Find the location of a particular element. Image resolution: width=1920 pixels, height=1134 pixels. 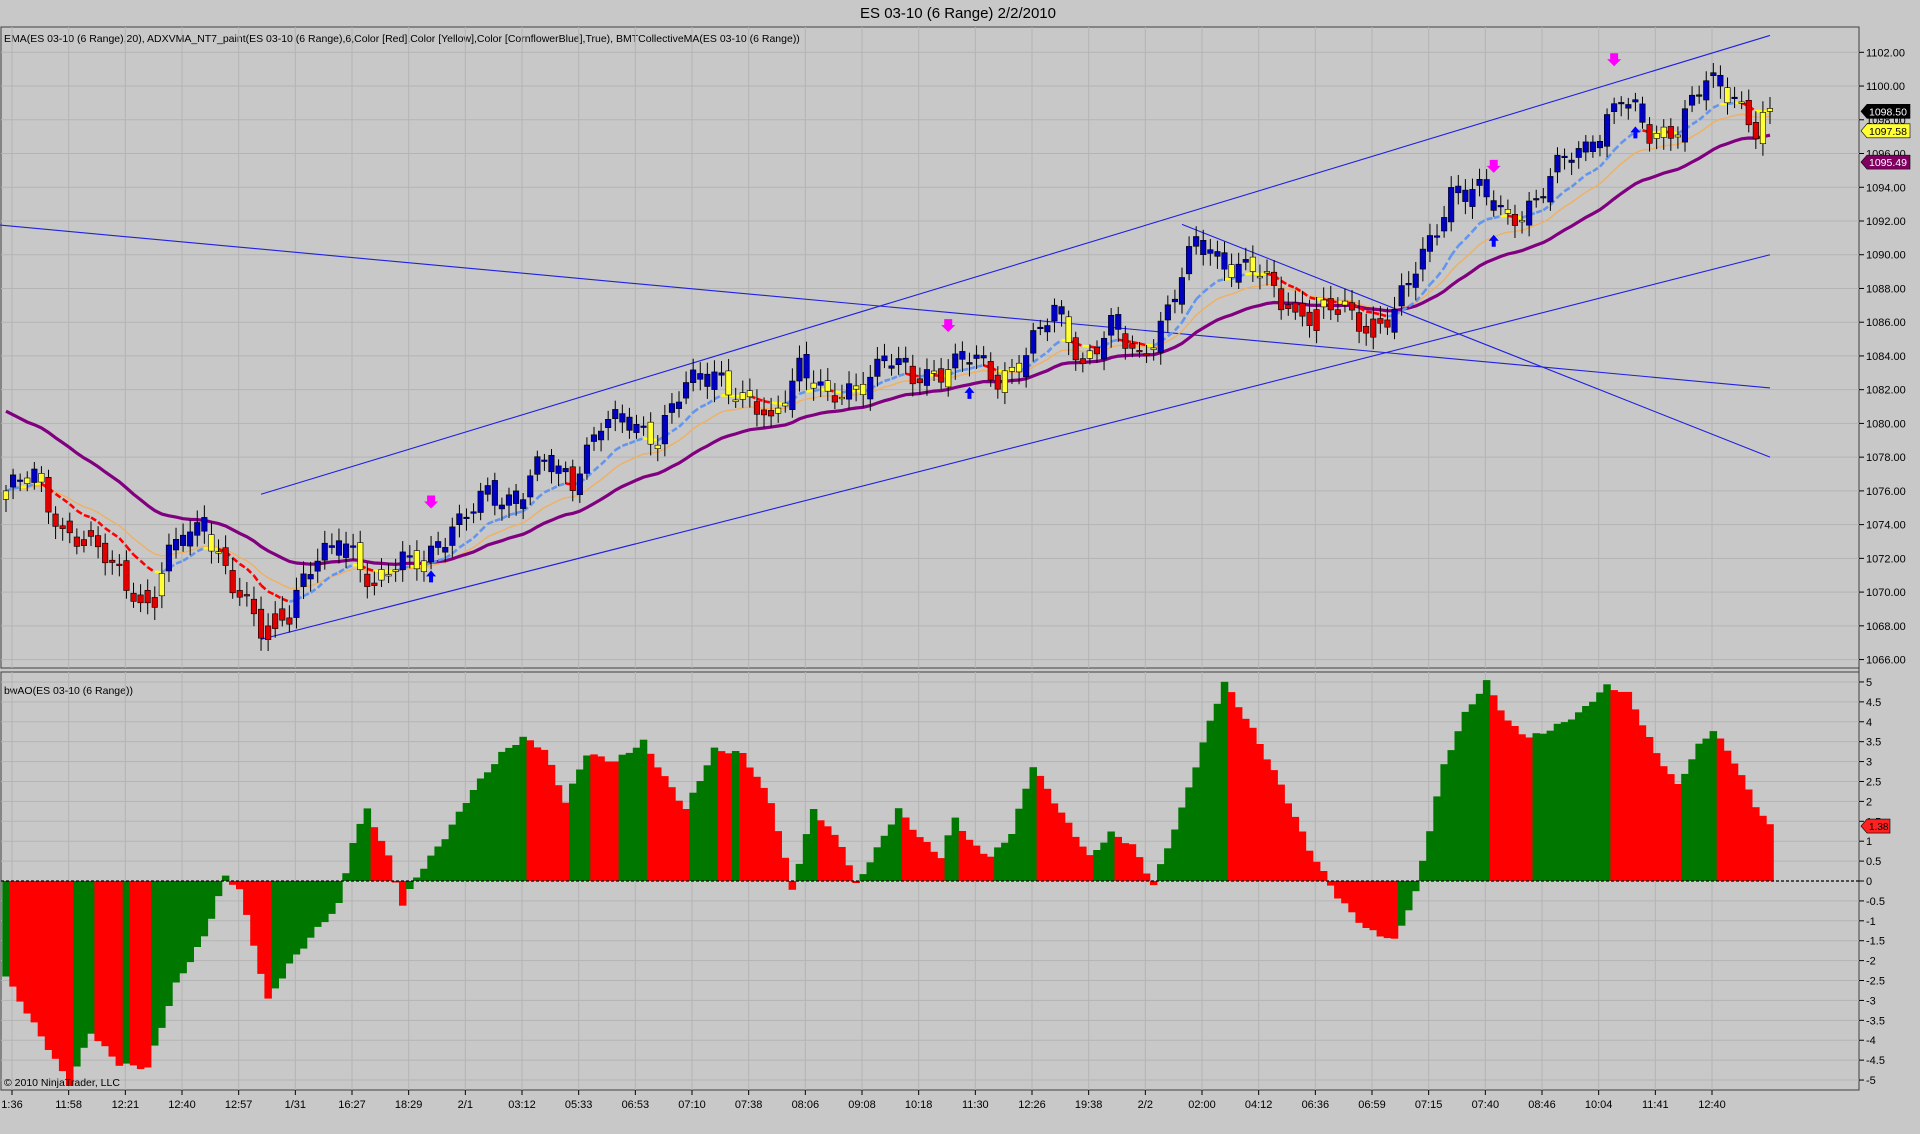

x-tick-label: 10:18 is located at coordinates (919, 1105).